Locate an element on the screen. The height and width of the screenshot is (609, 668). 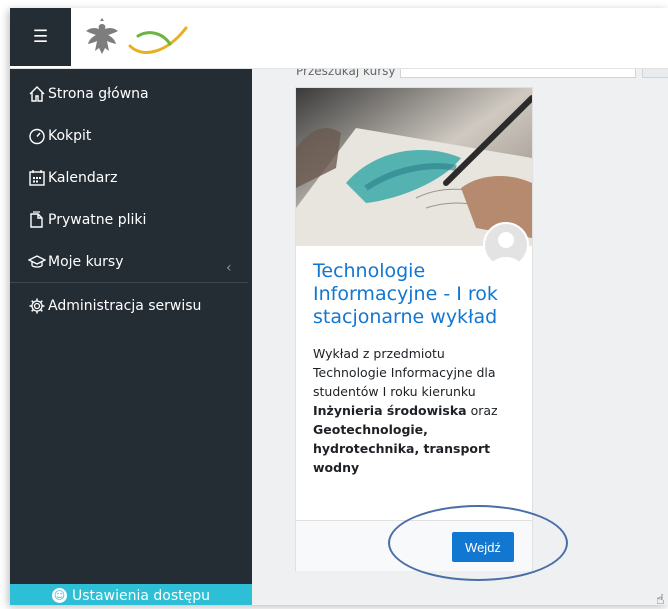
accessibility-icon: ☺ is located at coordinates (60, 595).